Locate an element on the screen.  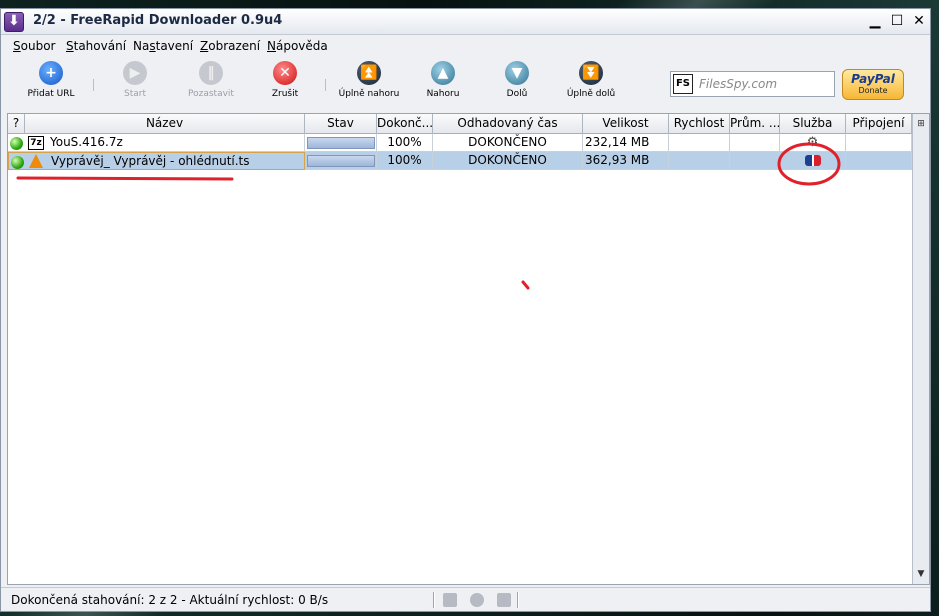
red-circle-annotation is located at coordinates (809, 164).